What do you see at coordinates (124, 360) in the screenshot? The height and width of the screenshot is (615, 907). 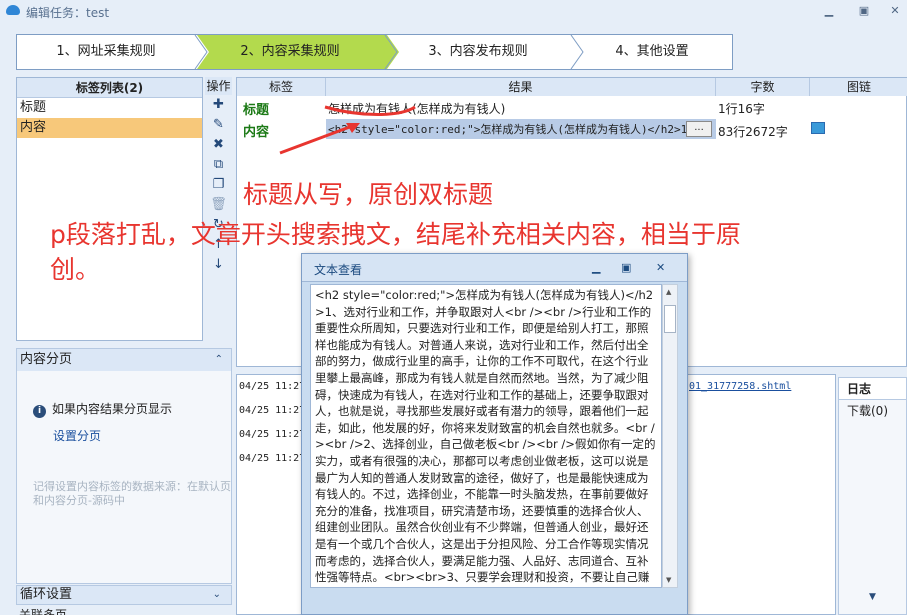 I see `content-paging-header: 内容分页 ⌃` at bounding box center [124, 360].